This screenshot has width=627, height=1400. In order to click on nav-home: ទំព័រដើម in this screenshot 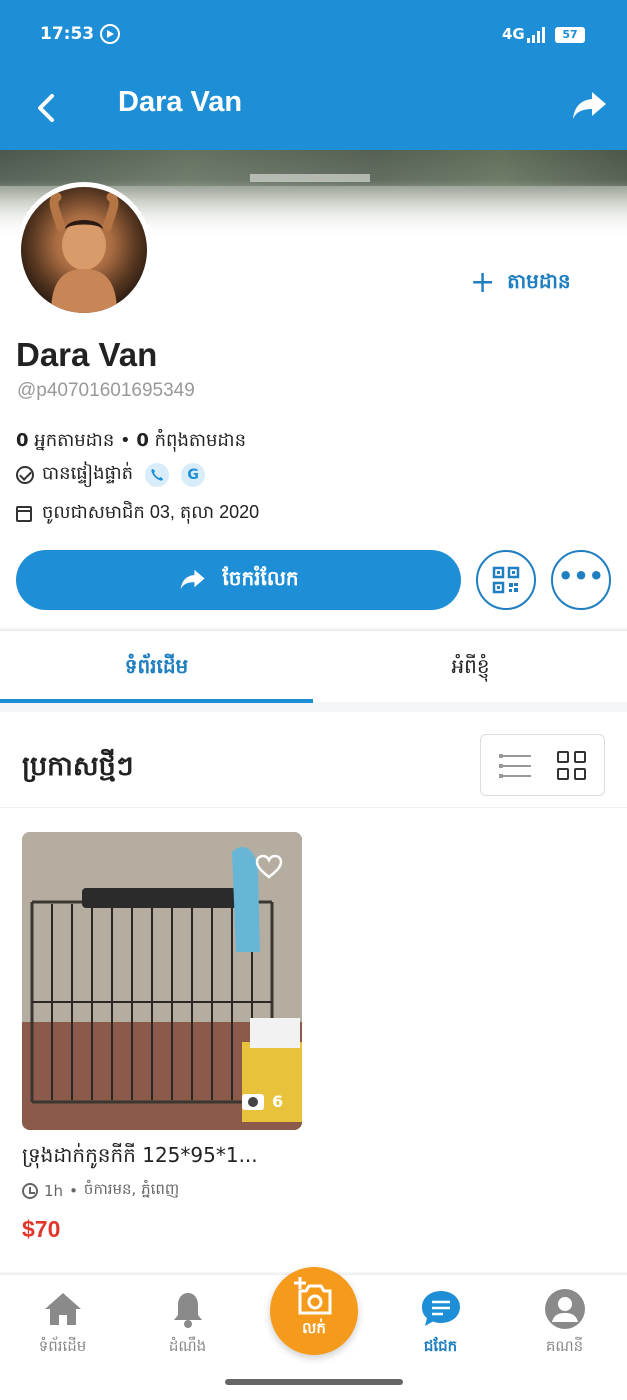, I will do `click(62, 1323)`.